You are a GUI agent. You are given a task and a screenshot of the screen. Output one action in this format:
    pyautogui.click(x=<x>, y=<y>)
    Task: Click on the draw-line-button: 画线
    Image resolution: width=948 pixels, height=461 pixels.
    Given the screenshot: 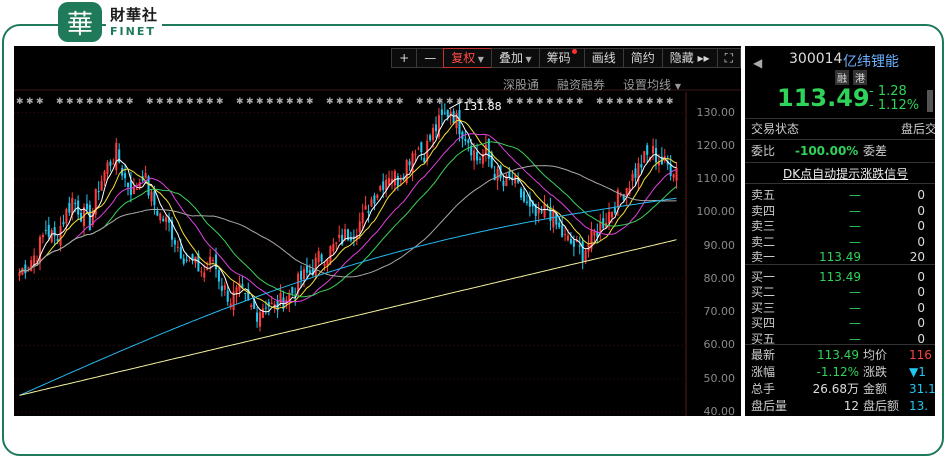 What is the action you would take?
    pyautogui.click(x=603, y=58)
    